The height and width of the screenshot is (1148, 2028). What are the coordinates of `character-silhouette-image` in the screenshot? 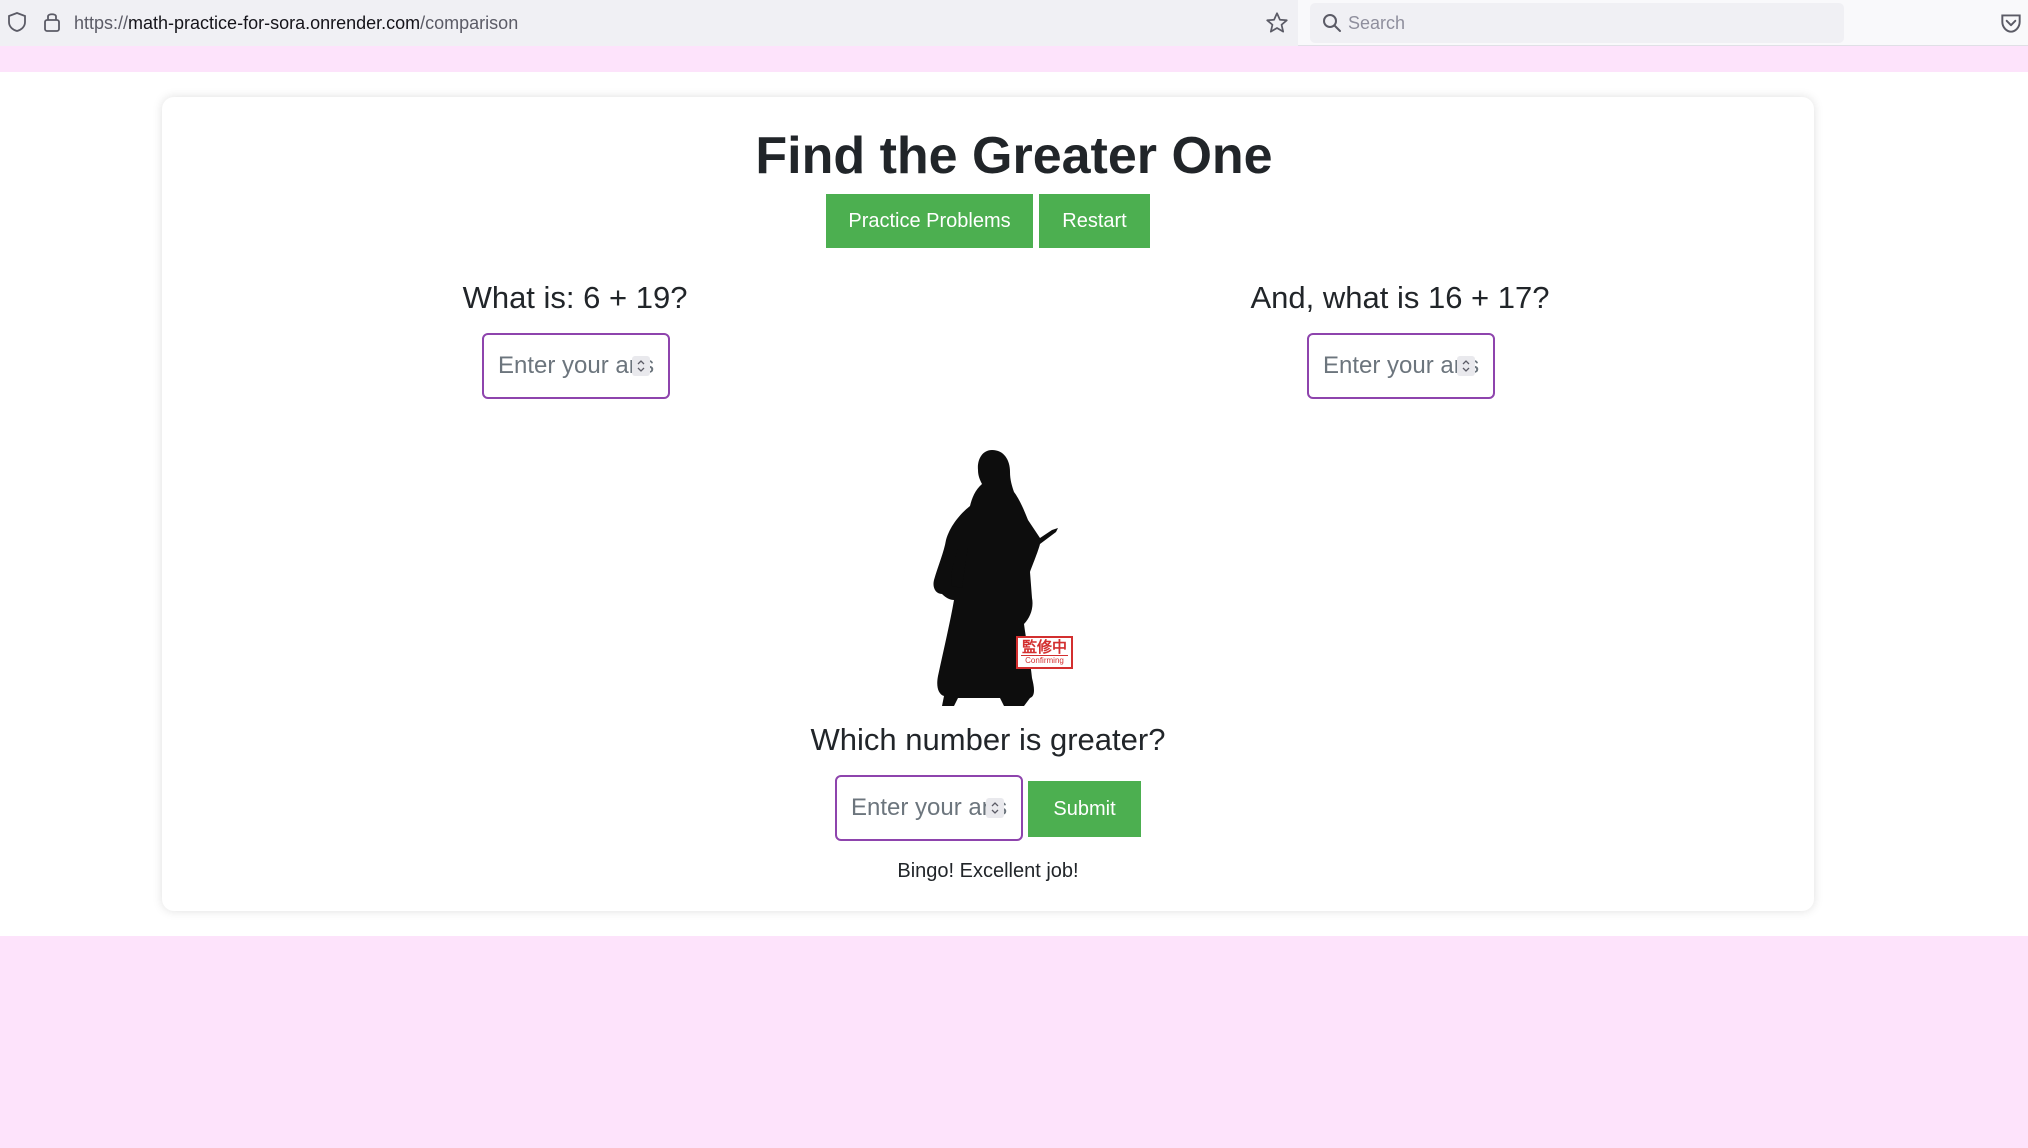 It's located at (995, 578).